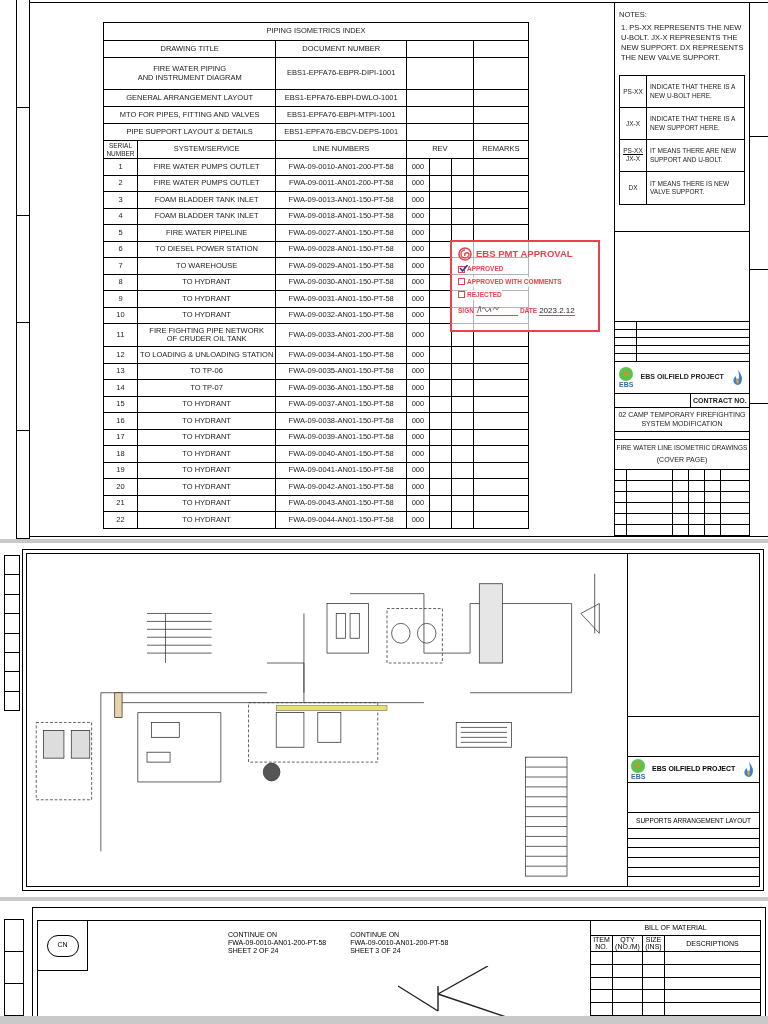 This screenshot has width=768, height=1024. I want to click on stamp-title: EBS PMT APPROVAL, so click(524, 254).